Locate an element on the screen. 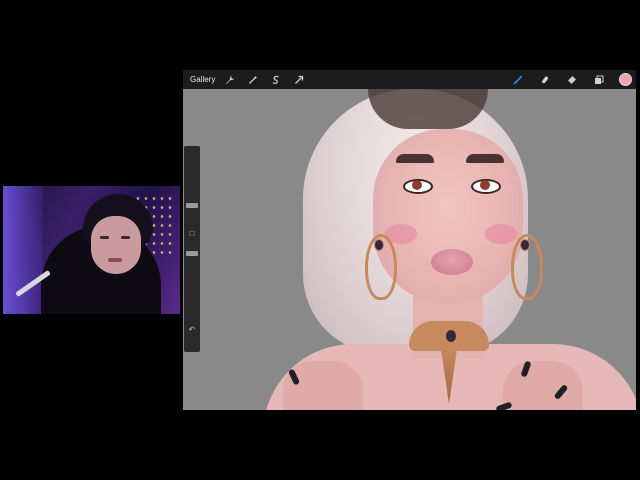  streamer-eye-left is located at coordinates (104, 237).